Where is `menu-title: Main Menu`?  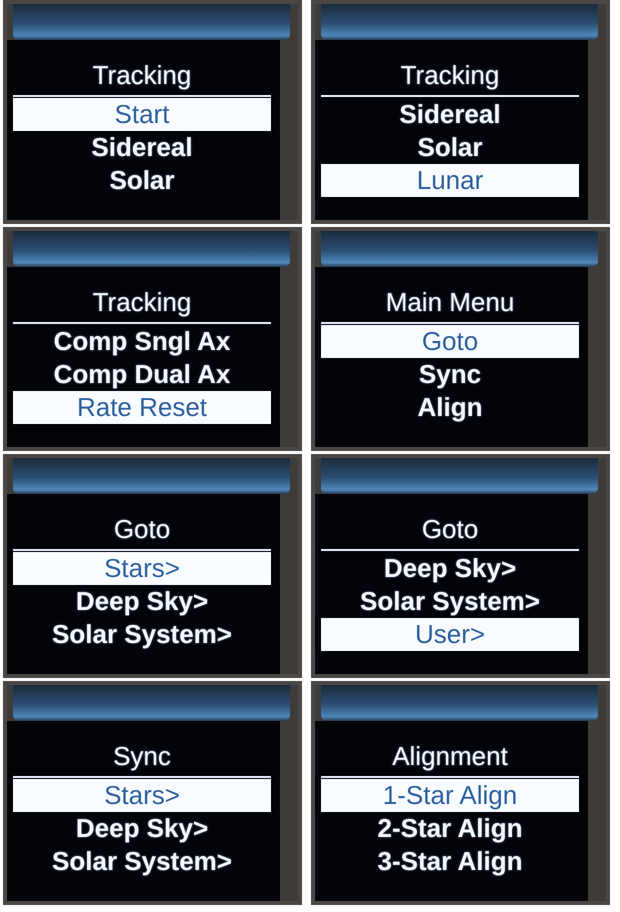
menu-title: Main Menu is located at coordinates (450, 302).